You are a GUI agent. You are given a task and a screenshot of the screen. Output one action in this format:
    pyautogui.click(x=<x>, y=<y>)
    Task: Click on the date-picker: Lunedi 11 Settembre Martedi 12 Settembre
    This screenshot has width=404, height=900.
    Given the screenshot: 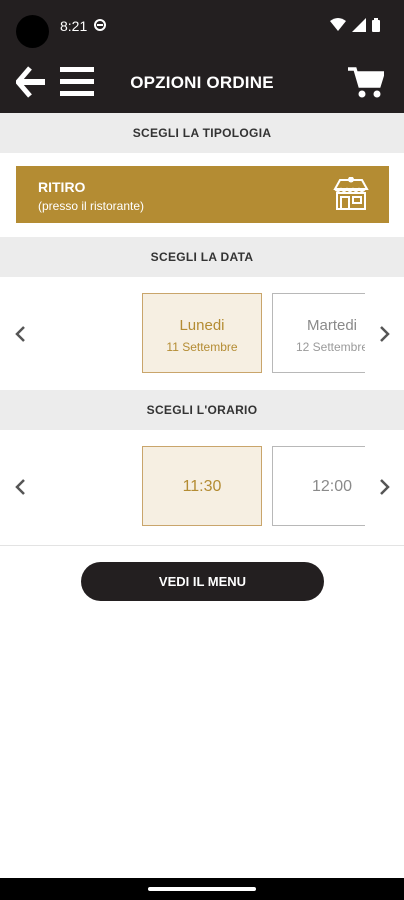 What is the action you would take?
    pyautogui.click(x=202, y=333)
    